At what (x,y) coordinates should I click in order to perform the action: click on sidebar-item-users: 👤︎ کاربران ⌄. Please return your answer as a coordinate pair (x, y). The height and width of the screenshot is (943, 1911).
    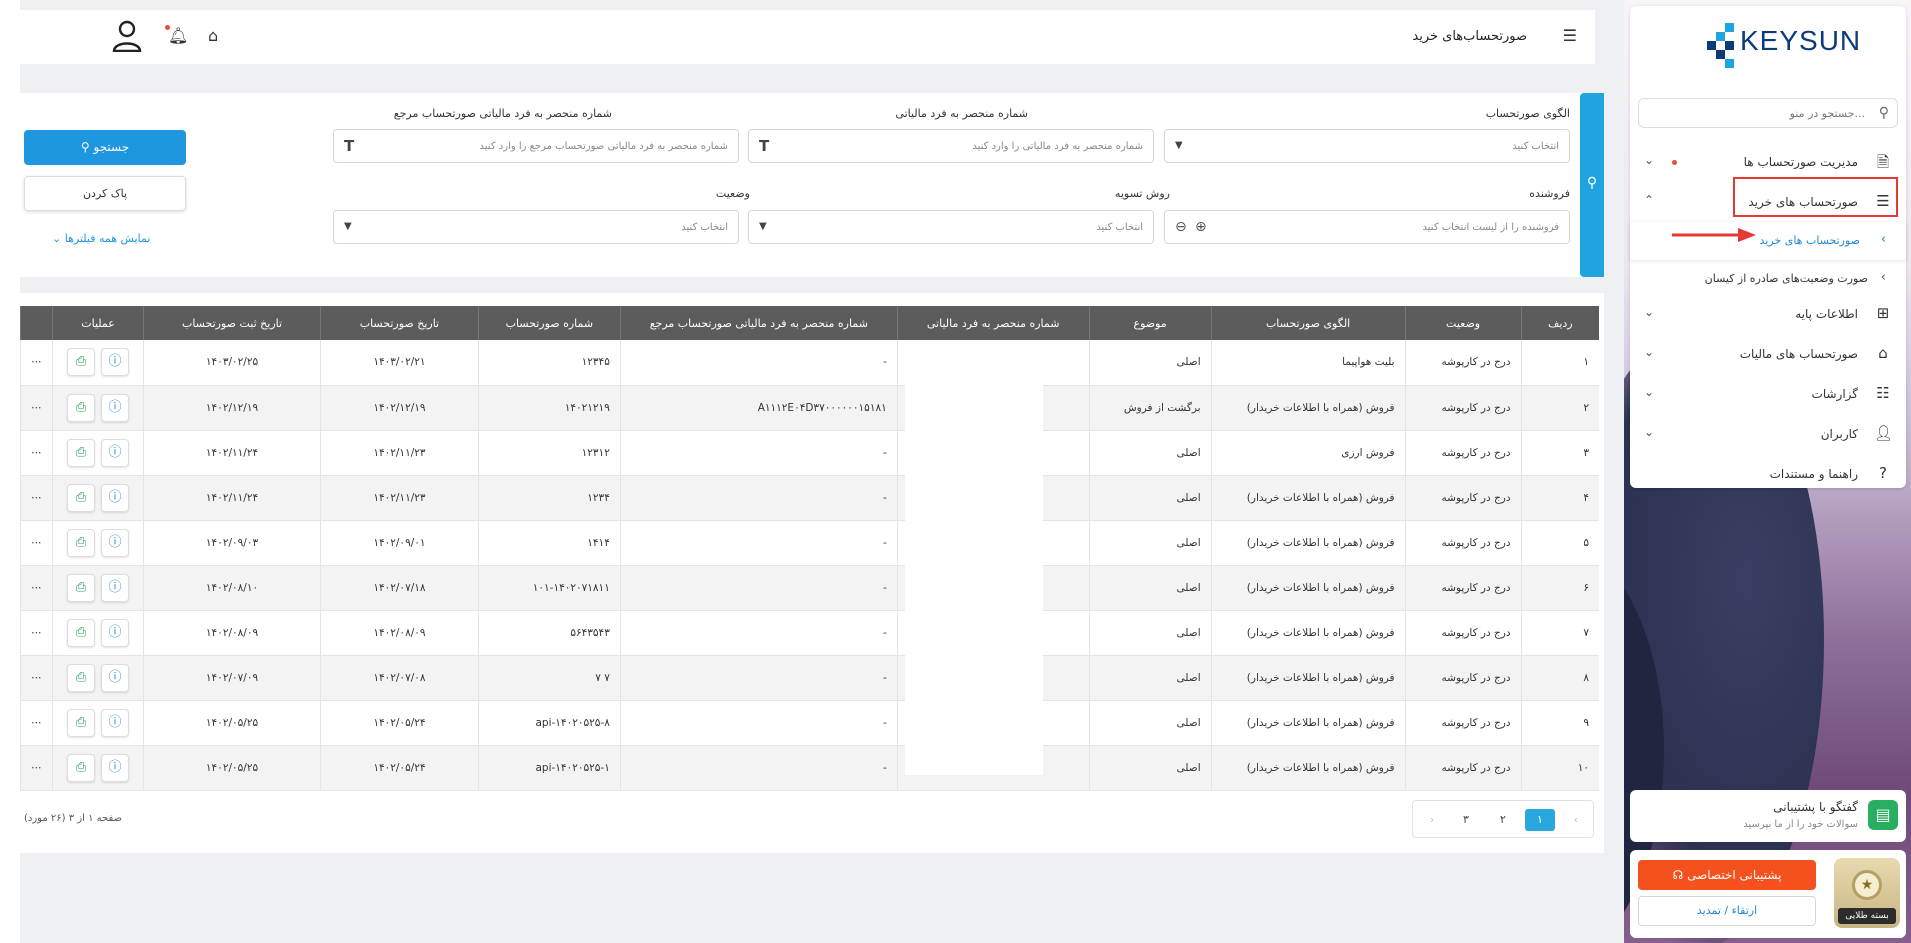
    Looking at the image, I should click on (1768, 434).